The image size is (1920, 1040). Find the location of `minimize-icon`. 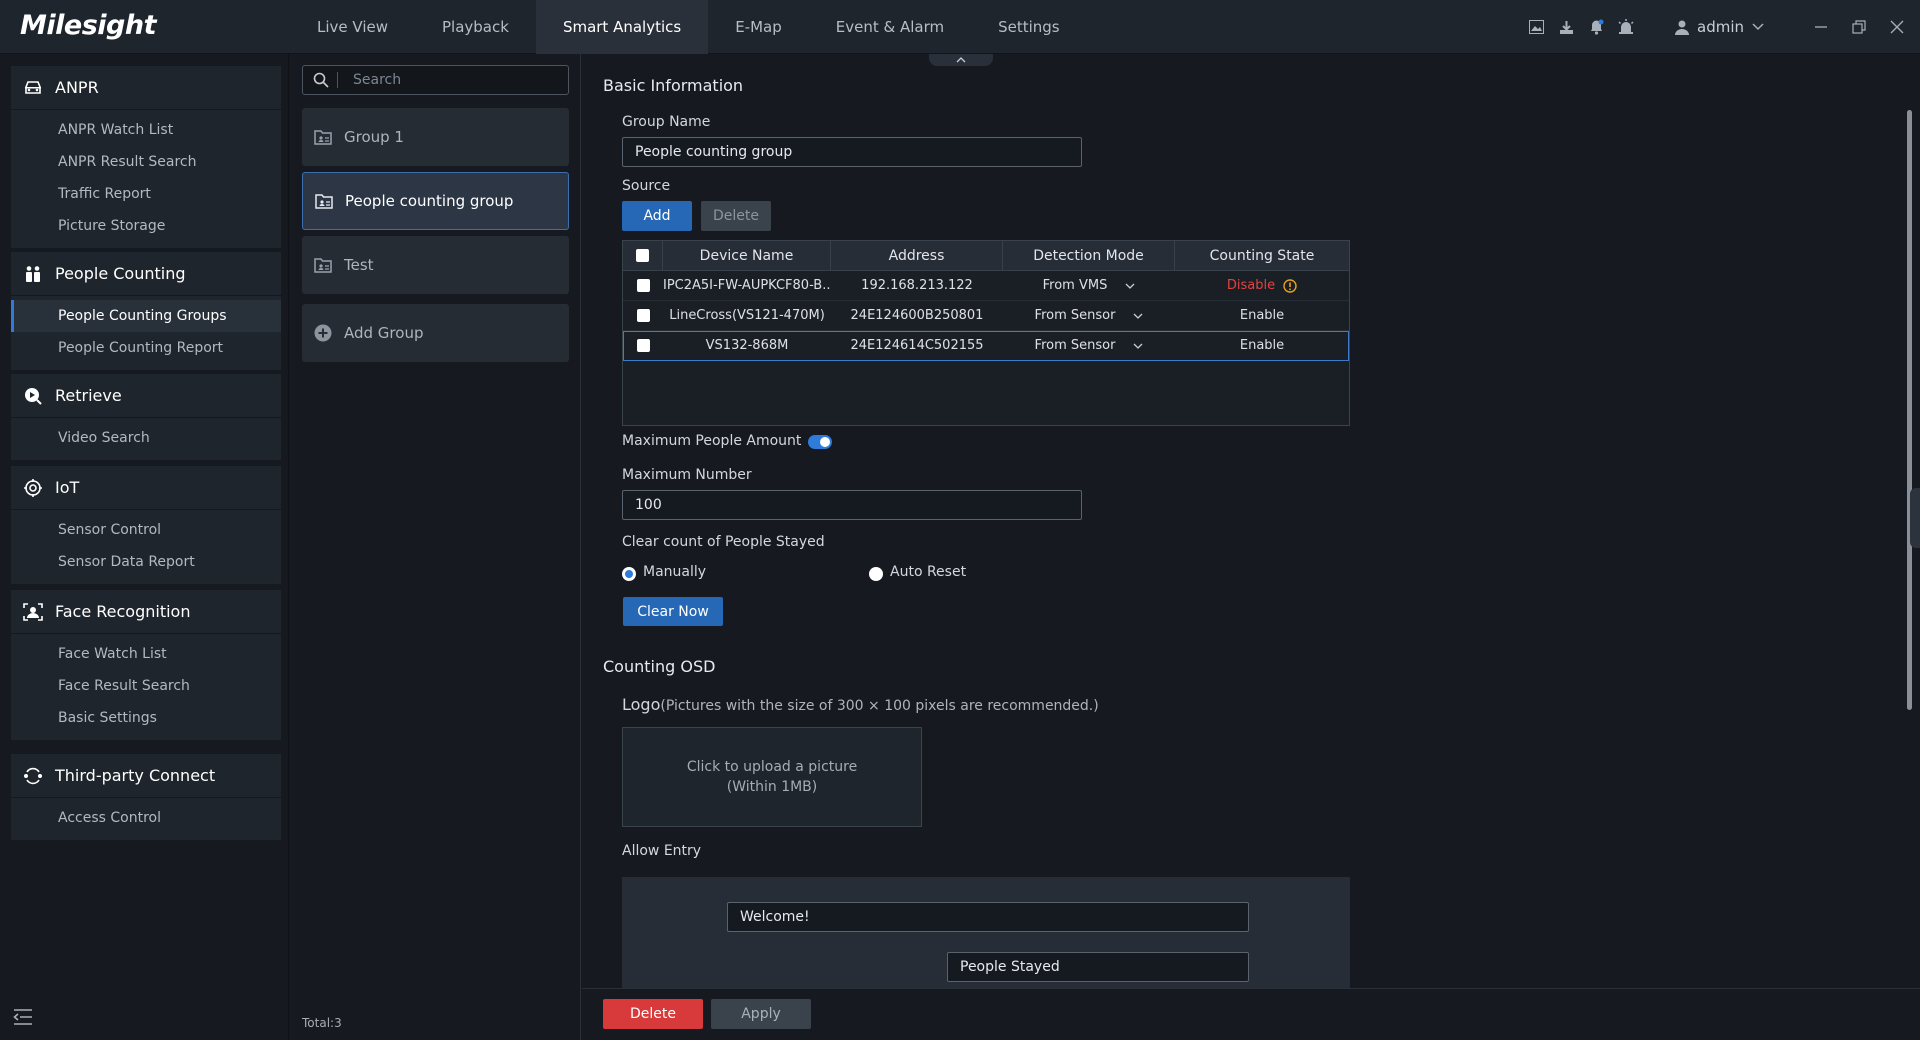

minimize-icon is located at coordinates (1821, 27).